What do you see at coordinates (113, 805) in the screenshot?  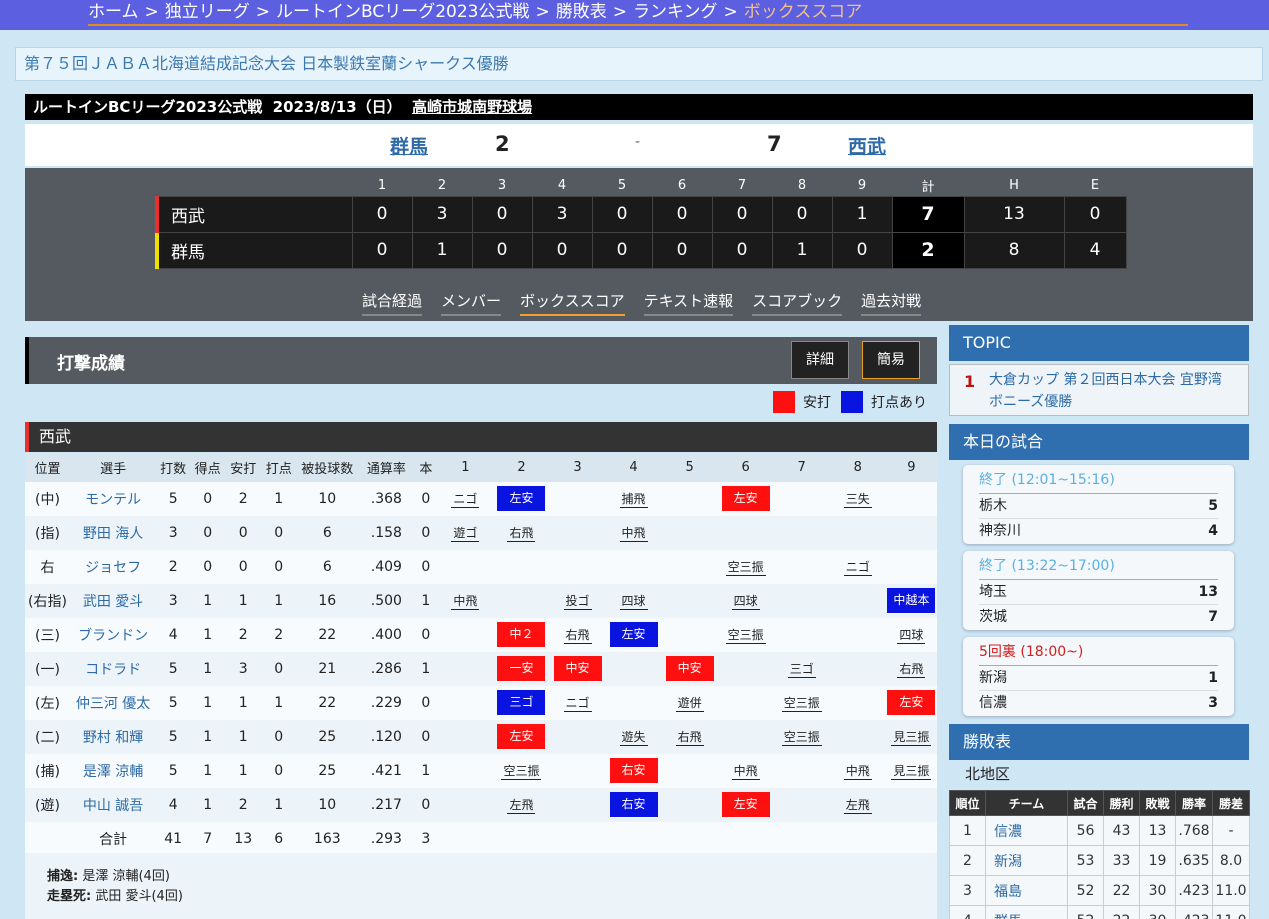 I see `player-link: 中山 誠吾` at bounding box center [113, 805].